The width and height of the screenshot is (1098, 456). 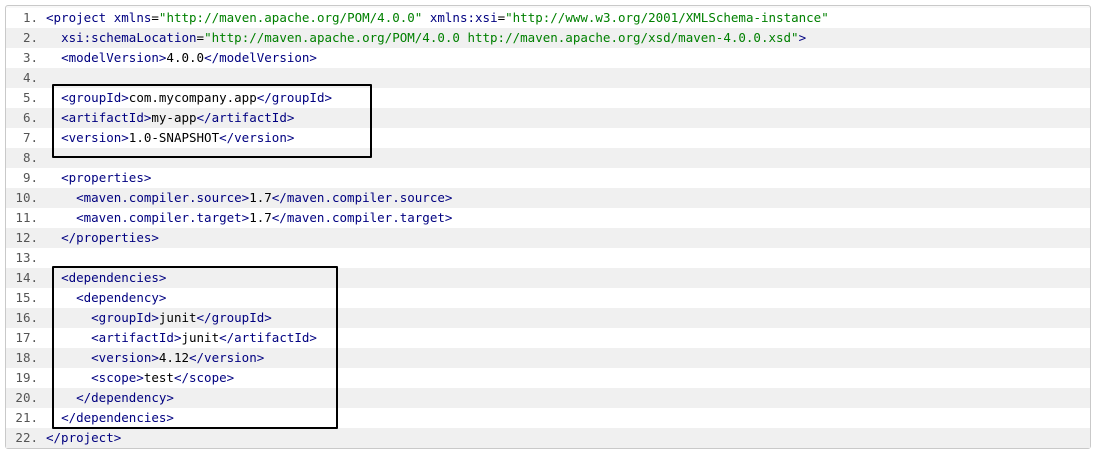 I want to click on xml-tag: <maven.compiler.target>, so click(x=163, y=217).